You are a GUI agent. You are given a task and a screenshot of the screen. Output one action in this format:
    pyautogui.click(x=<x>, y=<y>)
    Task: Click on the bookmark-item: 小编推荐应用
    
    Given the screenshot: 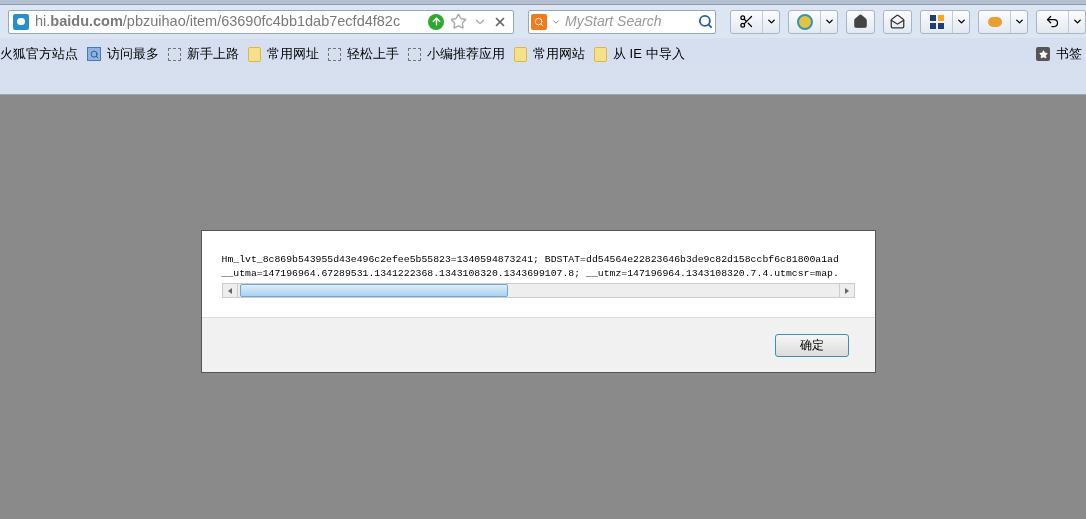 What is the action you would take?
    pyautogui.click(x=466, y=54)
    